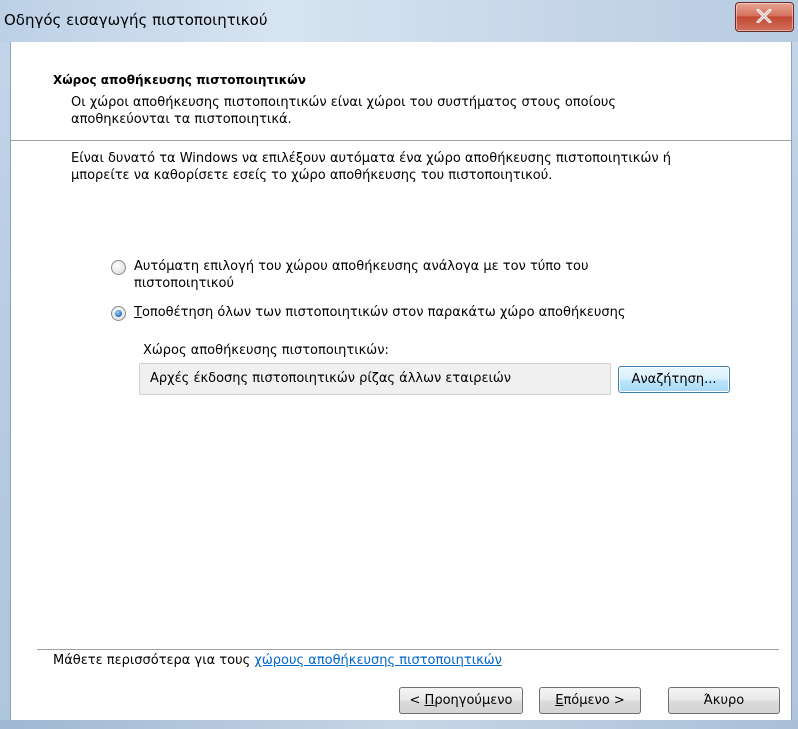 This screenshot has height=729, width=798. I want to click on window-title: Οδηγός εισαγωγής πιστοποιητικού, so click(136, 20).